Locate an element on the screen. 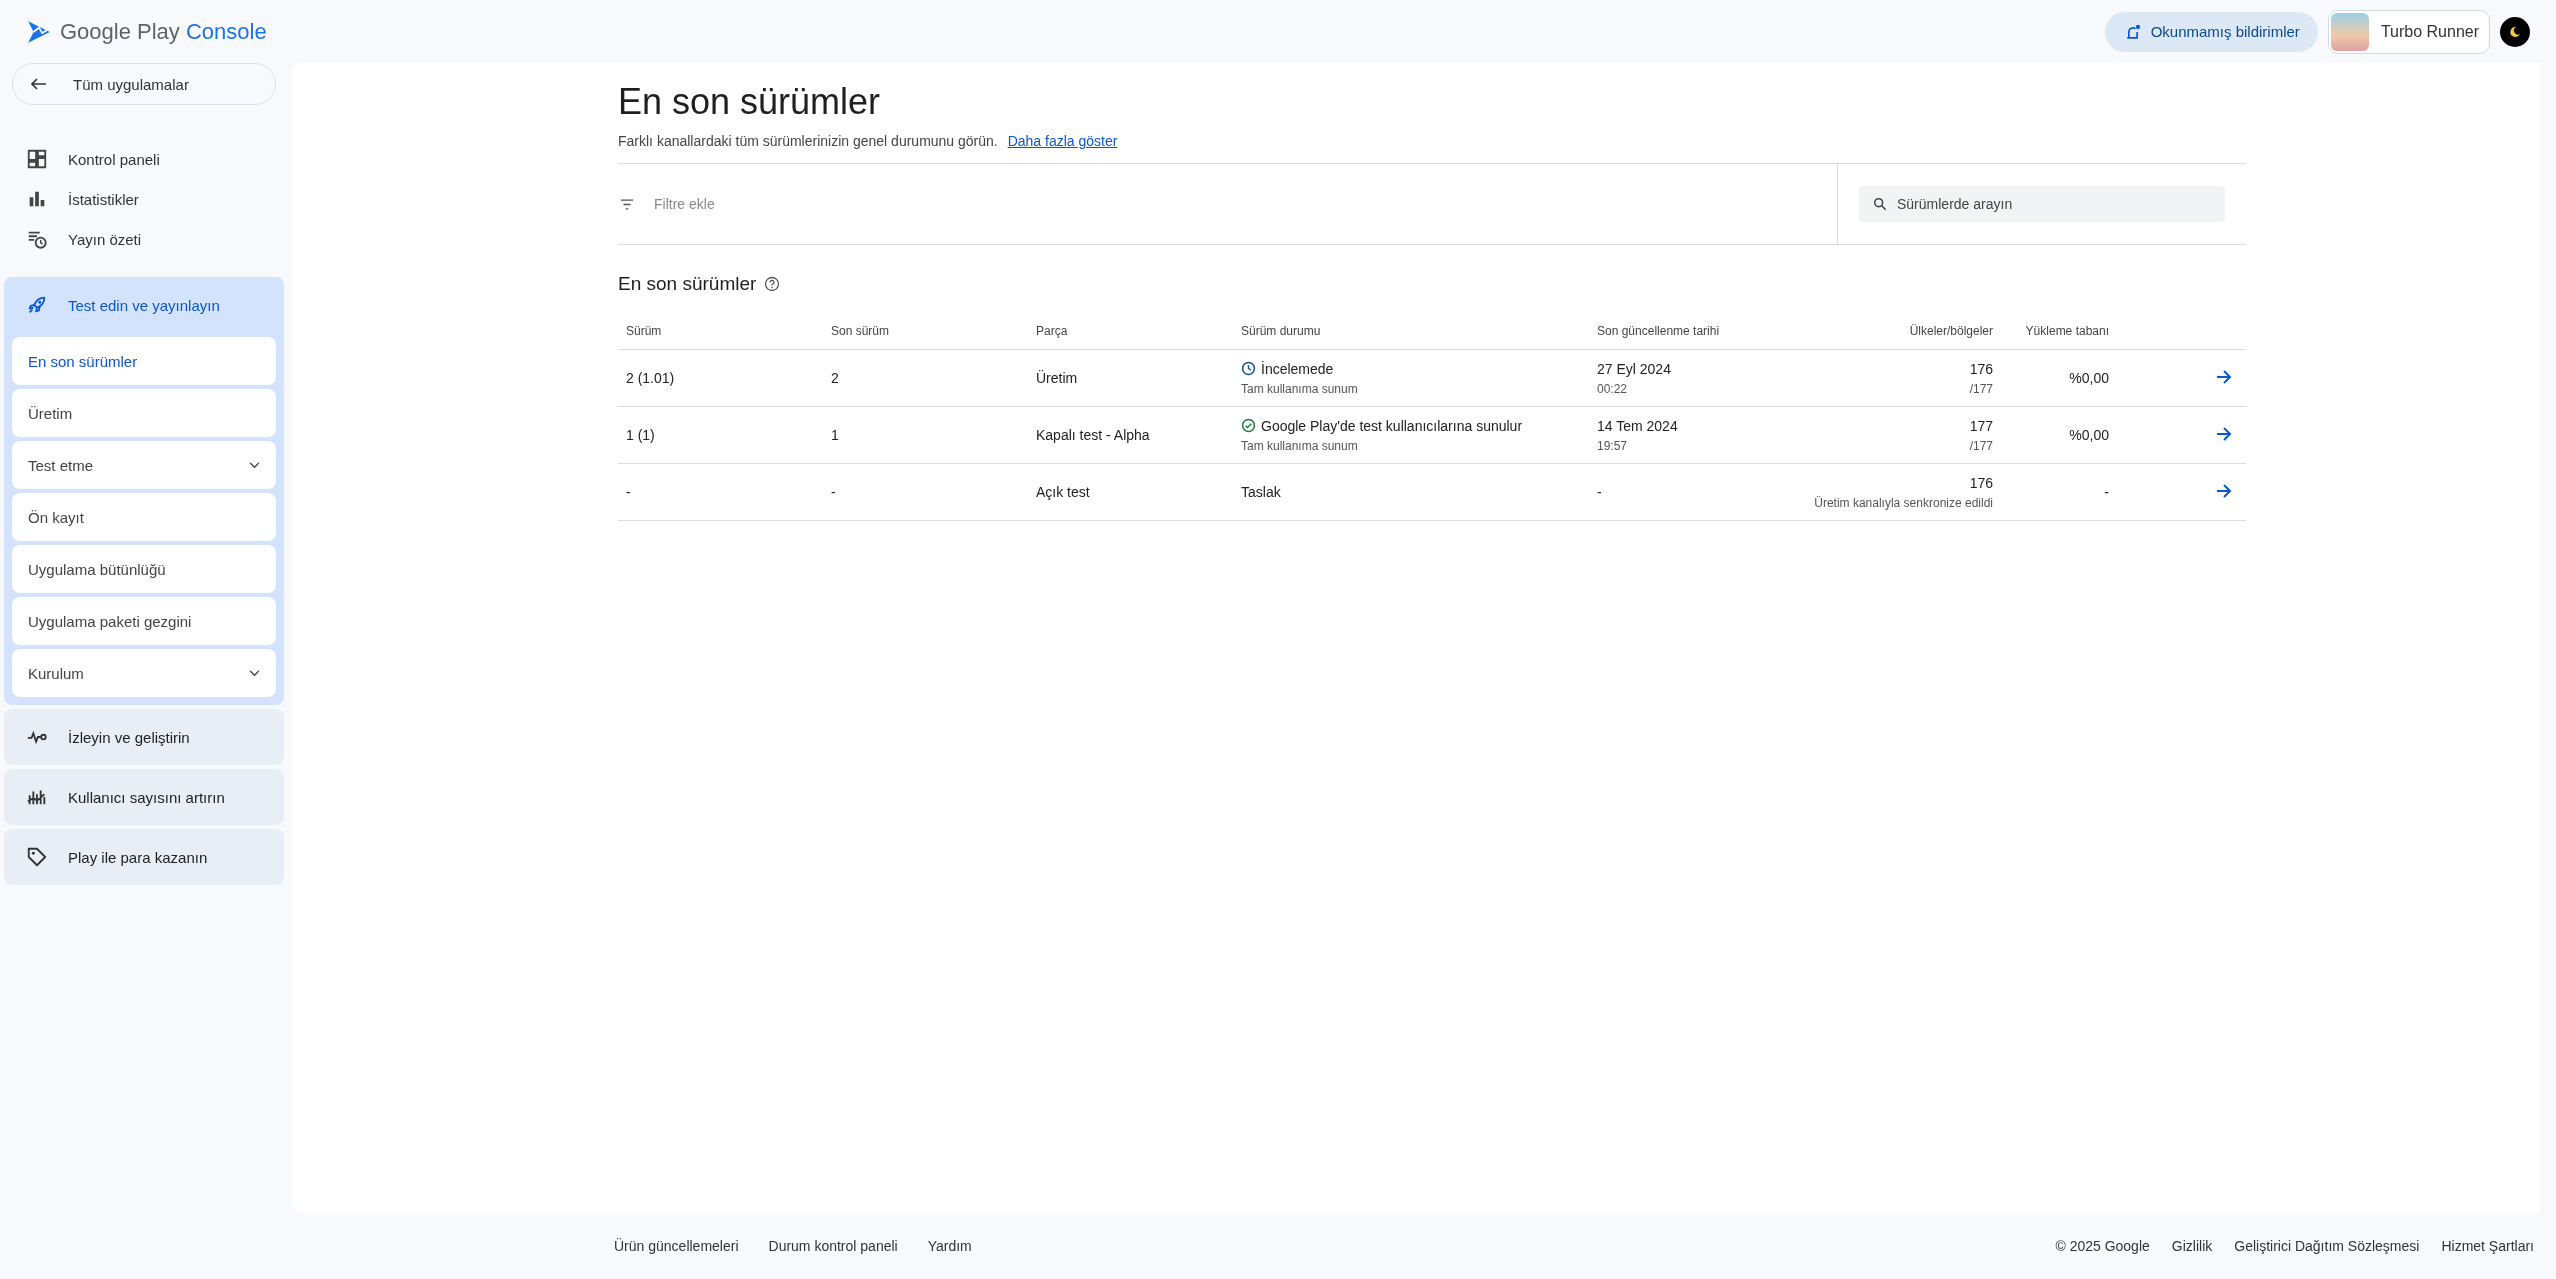  sidebar-subitem: Uygulama bütünlüğü is located at coordinates (144, 569).